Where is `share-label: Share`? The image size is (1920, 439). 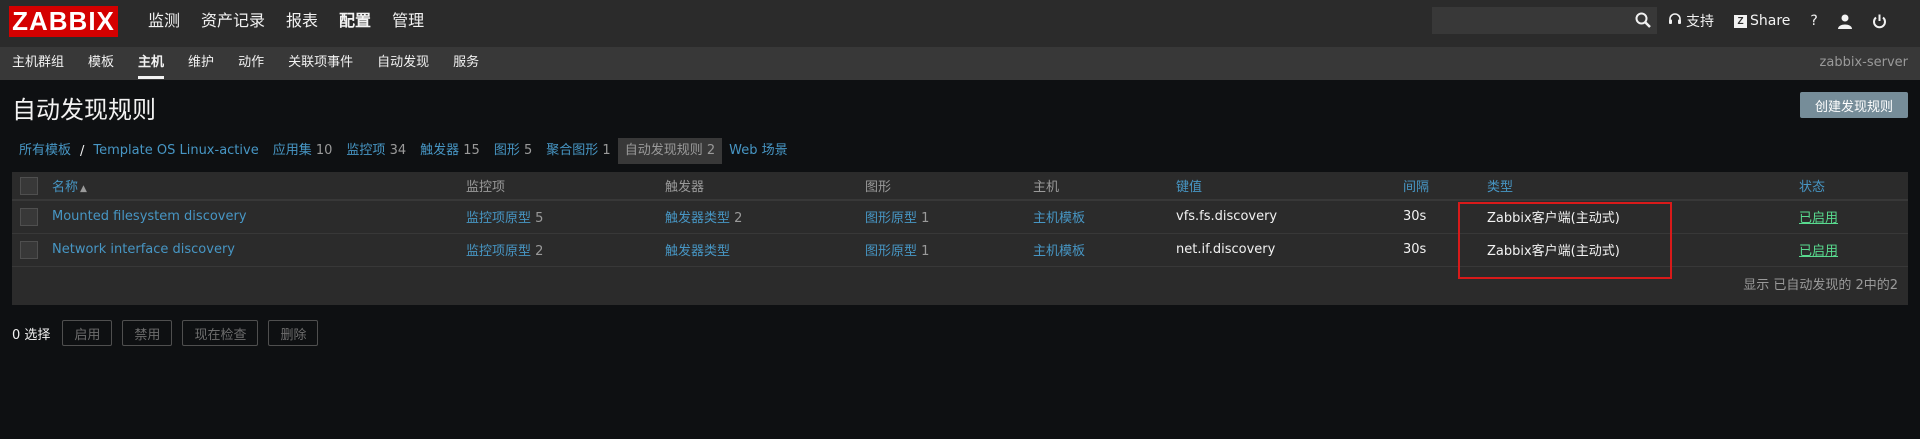
share-label: Share is located at coordinates (1770, 21).